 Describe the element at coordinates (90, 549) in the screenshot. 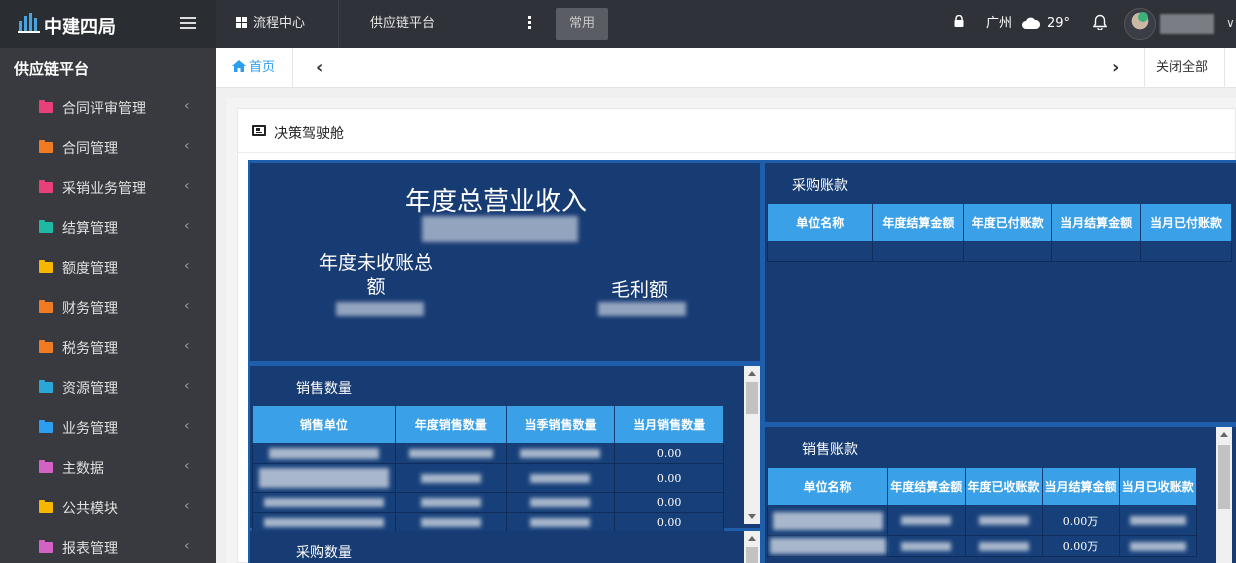

I see `sidebar-item-label: 报表管理` at that location.